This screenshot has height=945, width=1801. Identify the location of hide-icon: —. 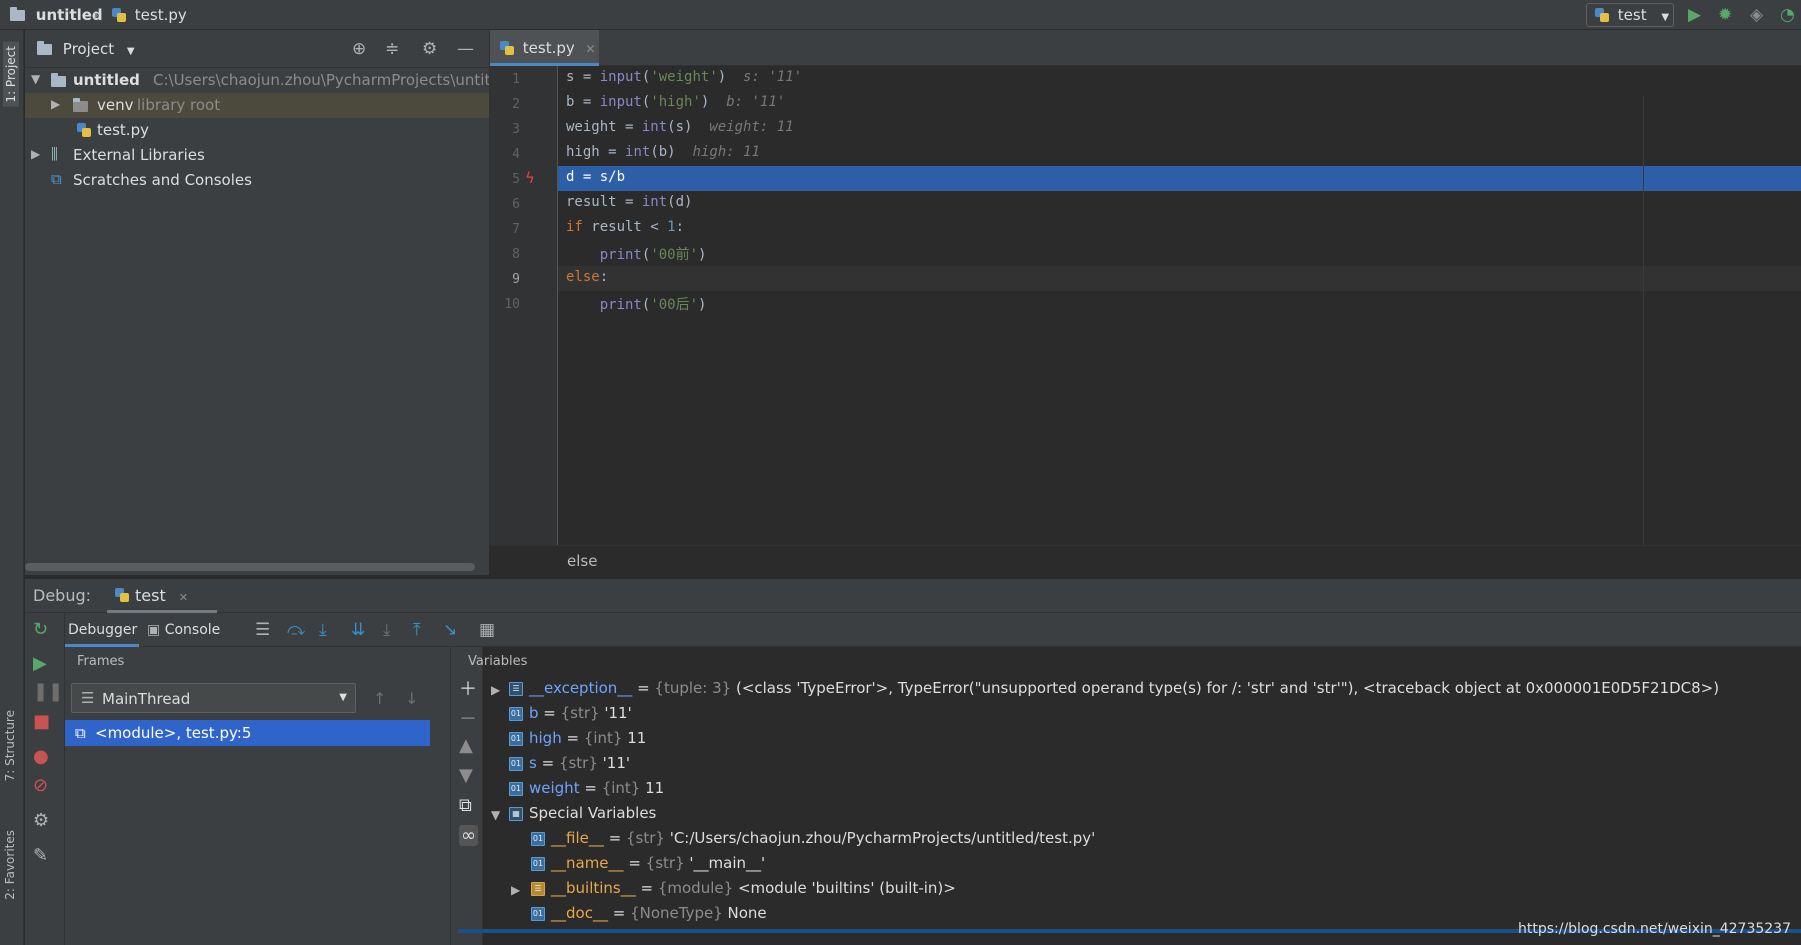
(465, 49).